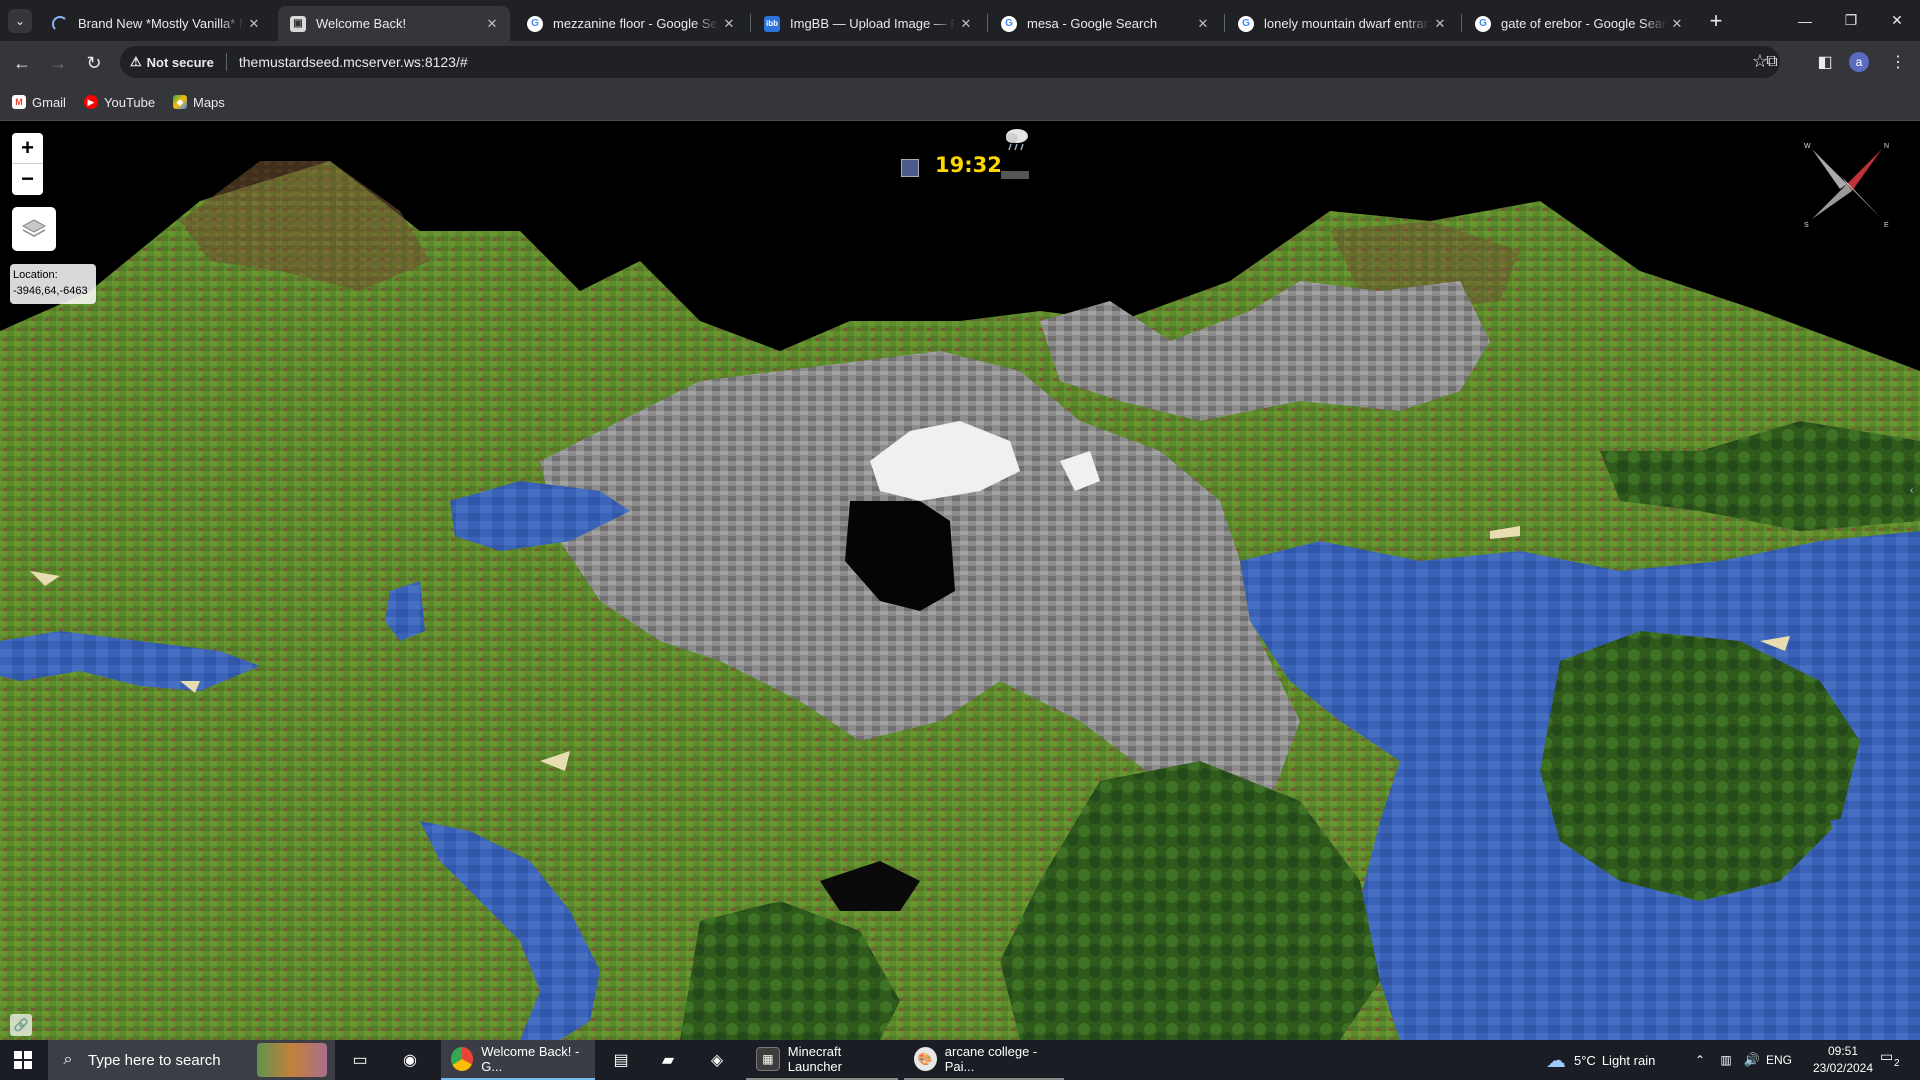 This screenshot has height=1080, width=1920. I want to click on bookmark-label: Maps, so click(209, 102).